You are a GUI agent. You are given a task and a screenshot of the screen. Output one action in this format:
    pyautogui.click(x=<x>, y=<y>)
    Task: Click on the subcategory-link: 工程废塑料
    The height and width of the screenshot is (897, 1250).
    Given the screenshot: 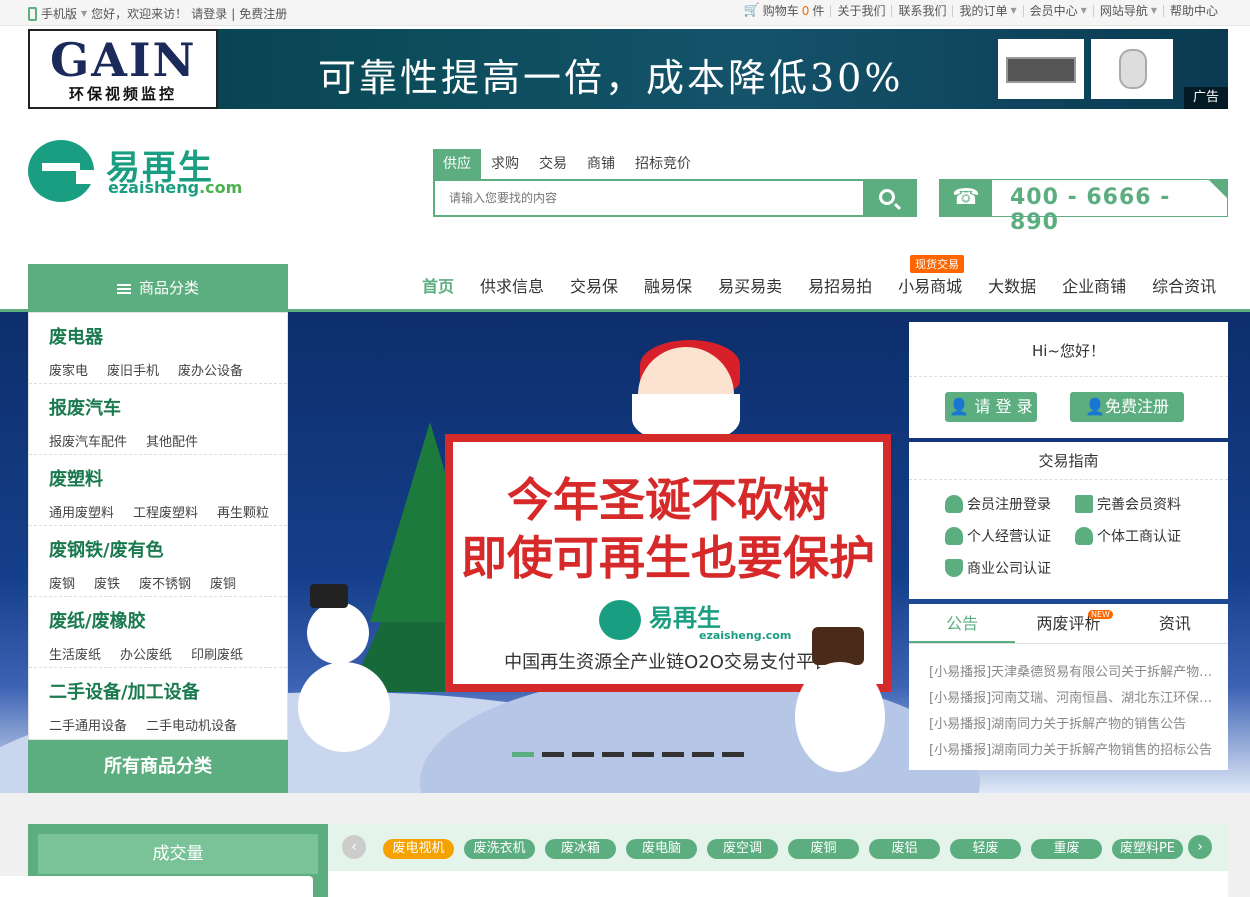 What is the action you would take?
    pyautogui.click(x=165, y=511)
    